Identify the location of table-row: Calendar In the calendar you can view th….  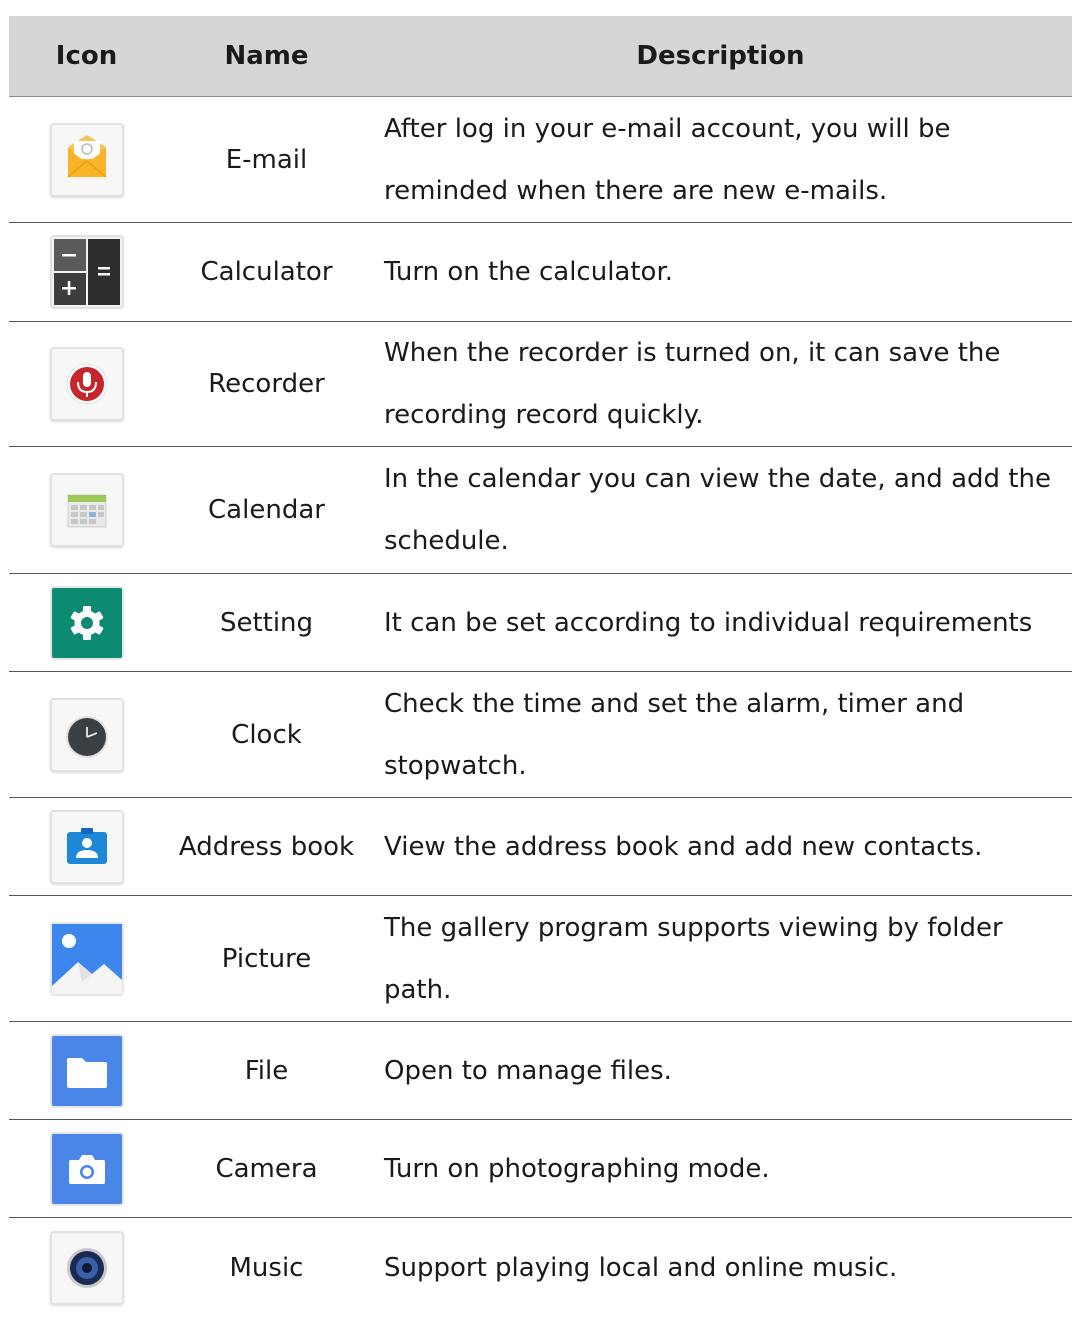
(540, 510).